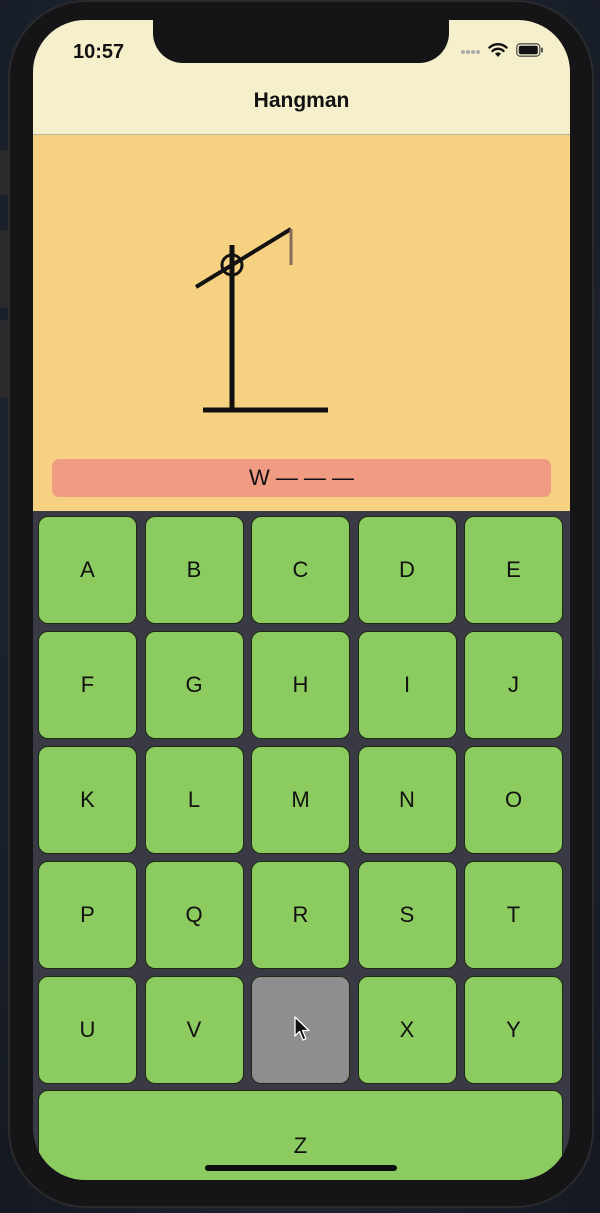 Image resolution: width=600 pixels, height=1213 pixels. I want to click on letter-key: P, so click(87, 915).